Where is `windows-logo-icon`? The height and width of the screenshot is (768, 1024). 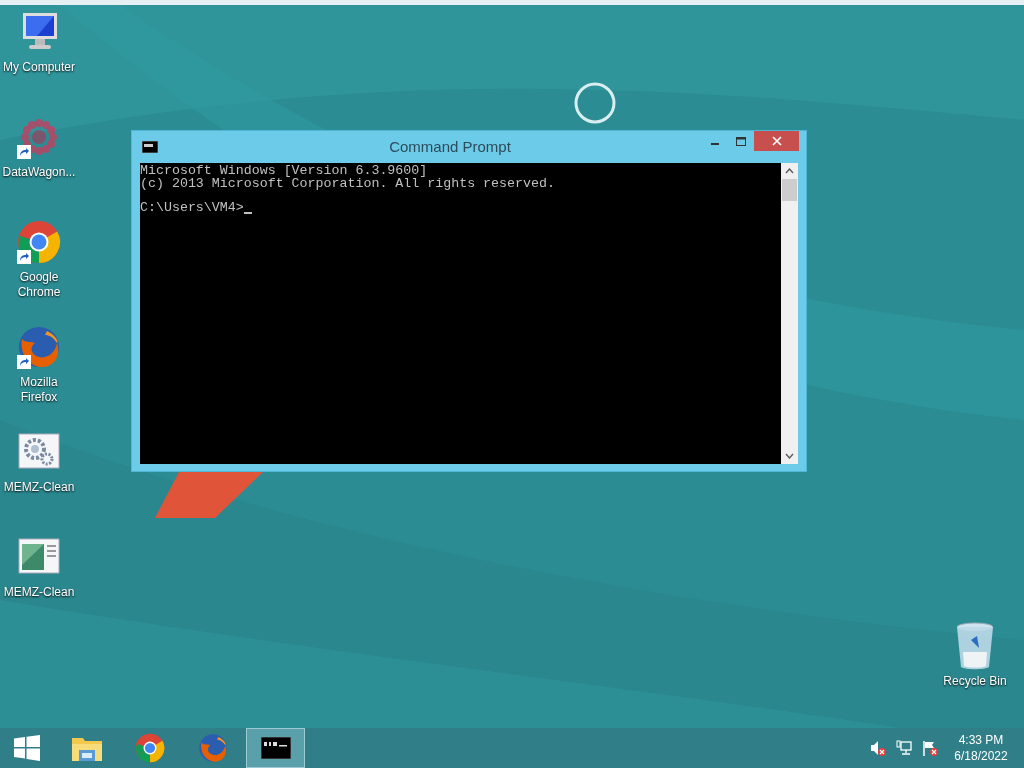 windows-logo-icon is located at coordinates (26, 748).